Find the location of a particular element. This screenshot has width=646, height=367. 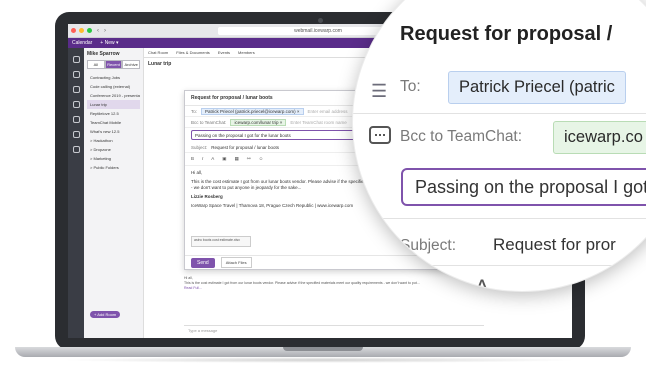

laptop-notch is located at coordinates (323, 349).